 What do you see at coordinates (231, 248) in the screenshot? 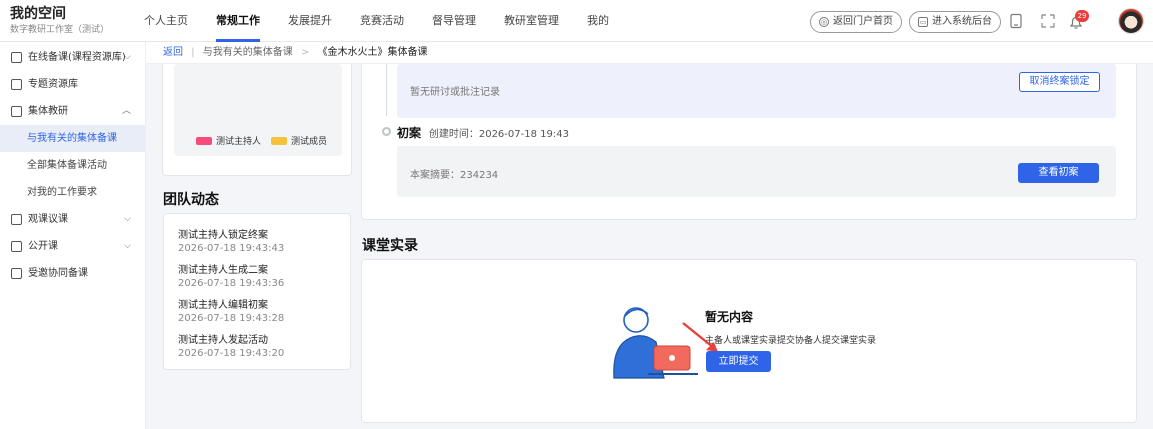
I see `activity-time: 2026-07-18 19:43:43` at bounding box center [231, 248].